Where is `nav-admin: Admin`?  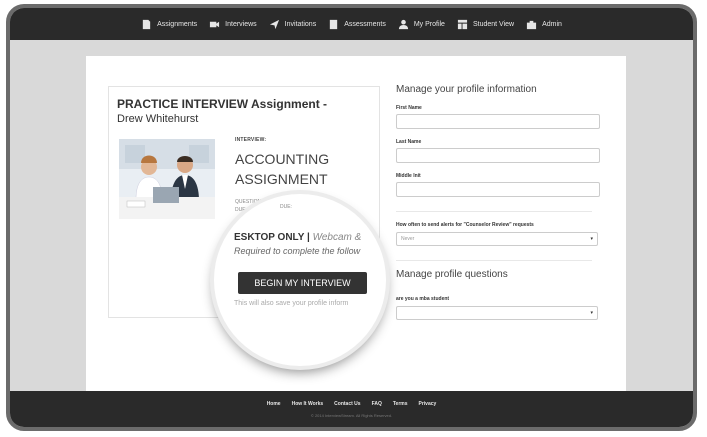
nav-admin: Admin is located at coordinates (544, 24).